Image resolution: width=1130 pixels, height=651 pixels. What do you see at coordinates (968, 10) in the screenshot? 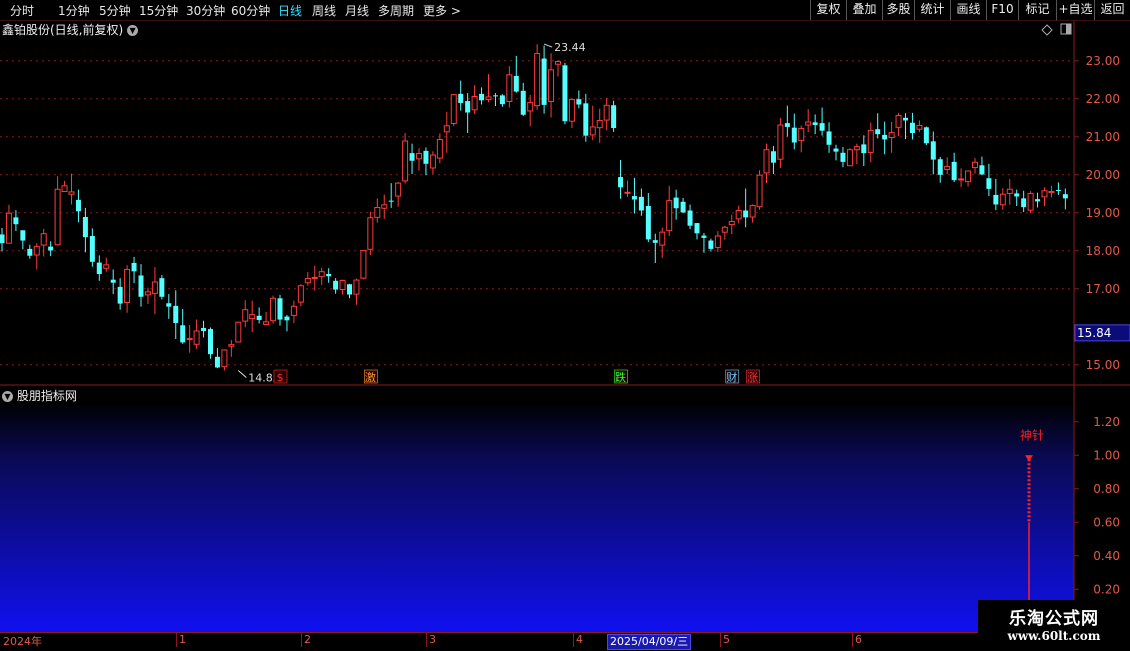
I see `draw-line-button: 画线` at bounding box center [968, 10].